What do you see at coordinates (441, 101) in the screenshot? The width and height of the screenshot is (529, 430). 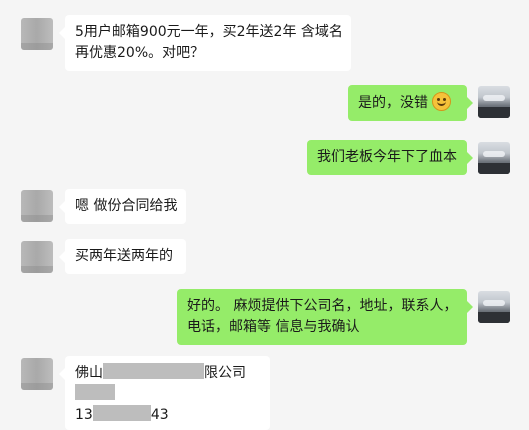 I see `smiley-emoji-icon` at bounding box center [441, 101].